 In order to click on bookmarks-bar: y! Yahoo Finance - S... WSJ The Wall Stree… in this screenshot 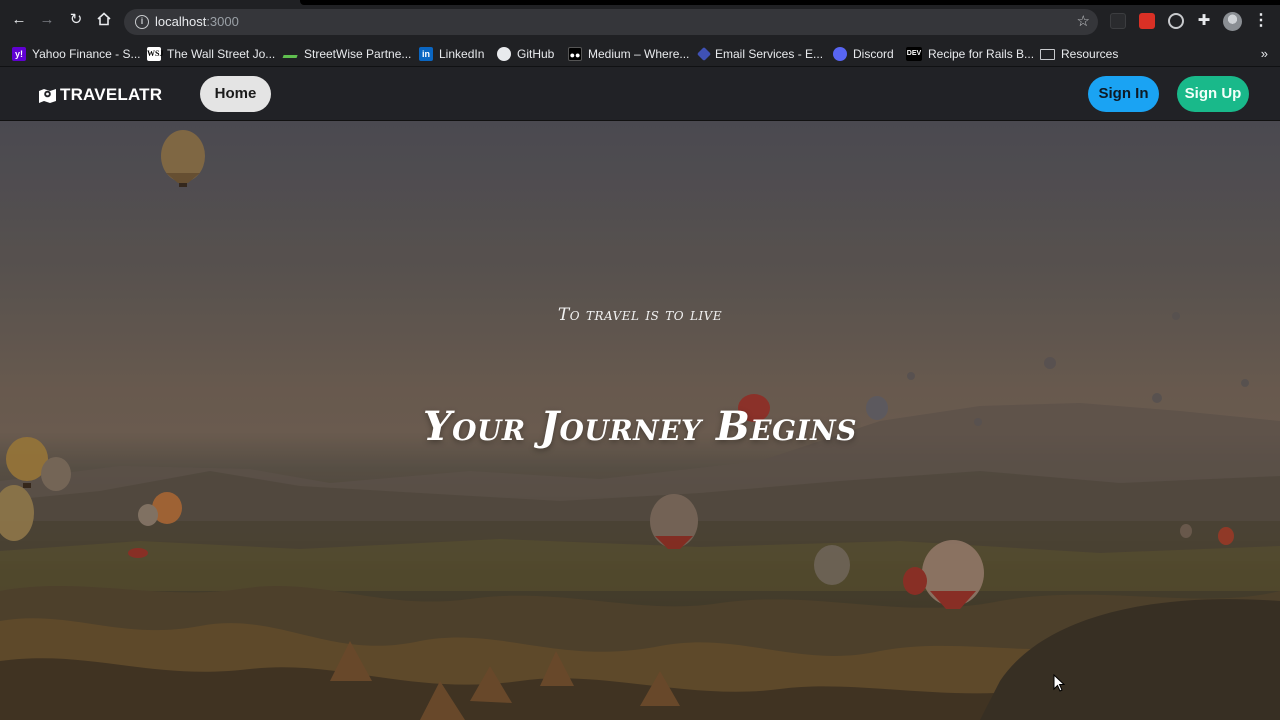, I will do `click(640, 53)`.